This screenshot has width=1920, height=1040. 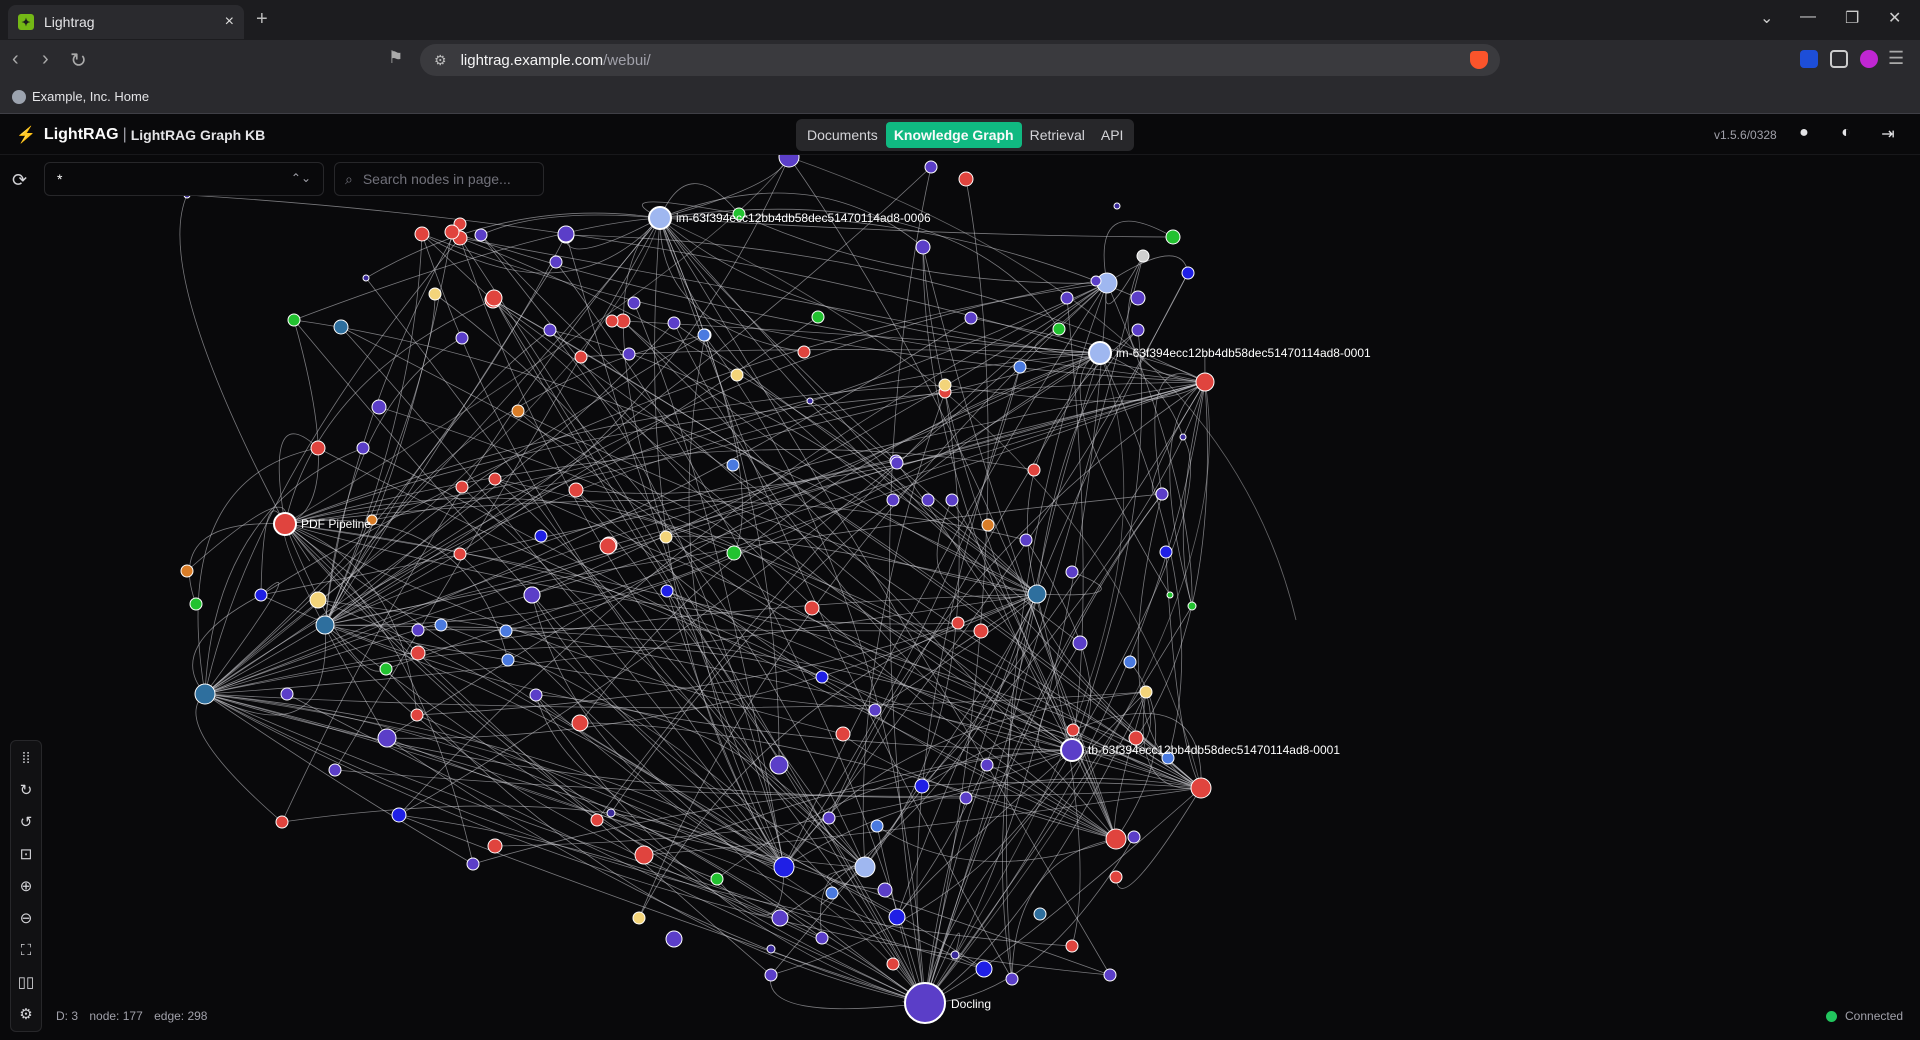 I want to click on graph-label-select: * ⌃⌄, so click(x=184, y=179).